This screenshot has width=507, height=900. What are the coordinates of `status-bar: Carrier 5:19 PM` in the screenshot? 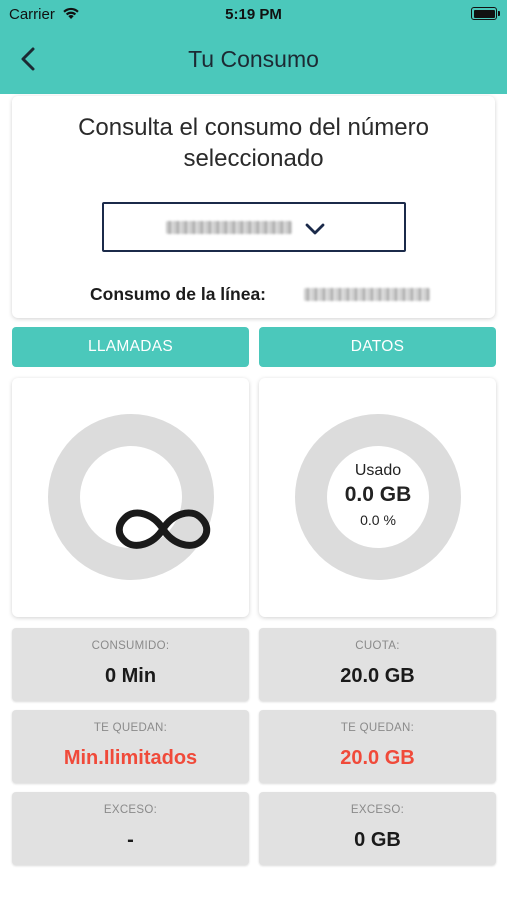 It's located at (253, 14).